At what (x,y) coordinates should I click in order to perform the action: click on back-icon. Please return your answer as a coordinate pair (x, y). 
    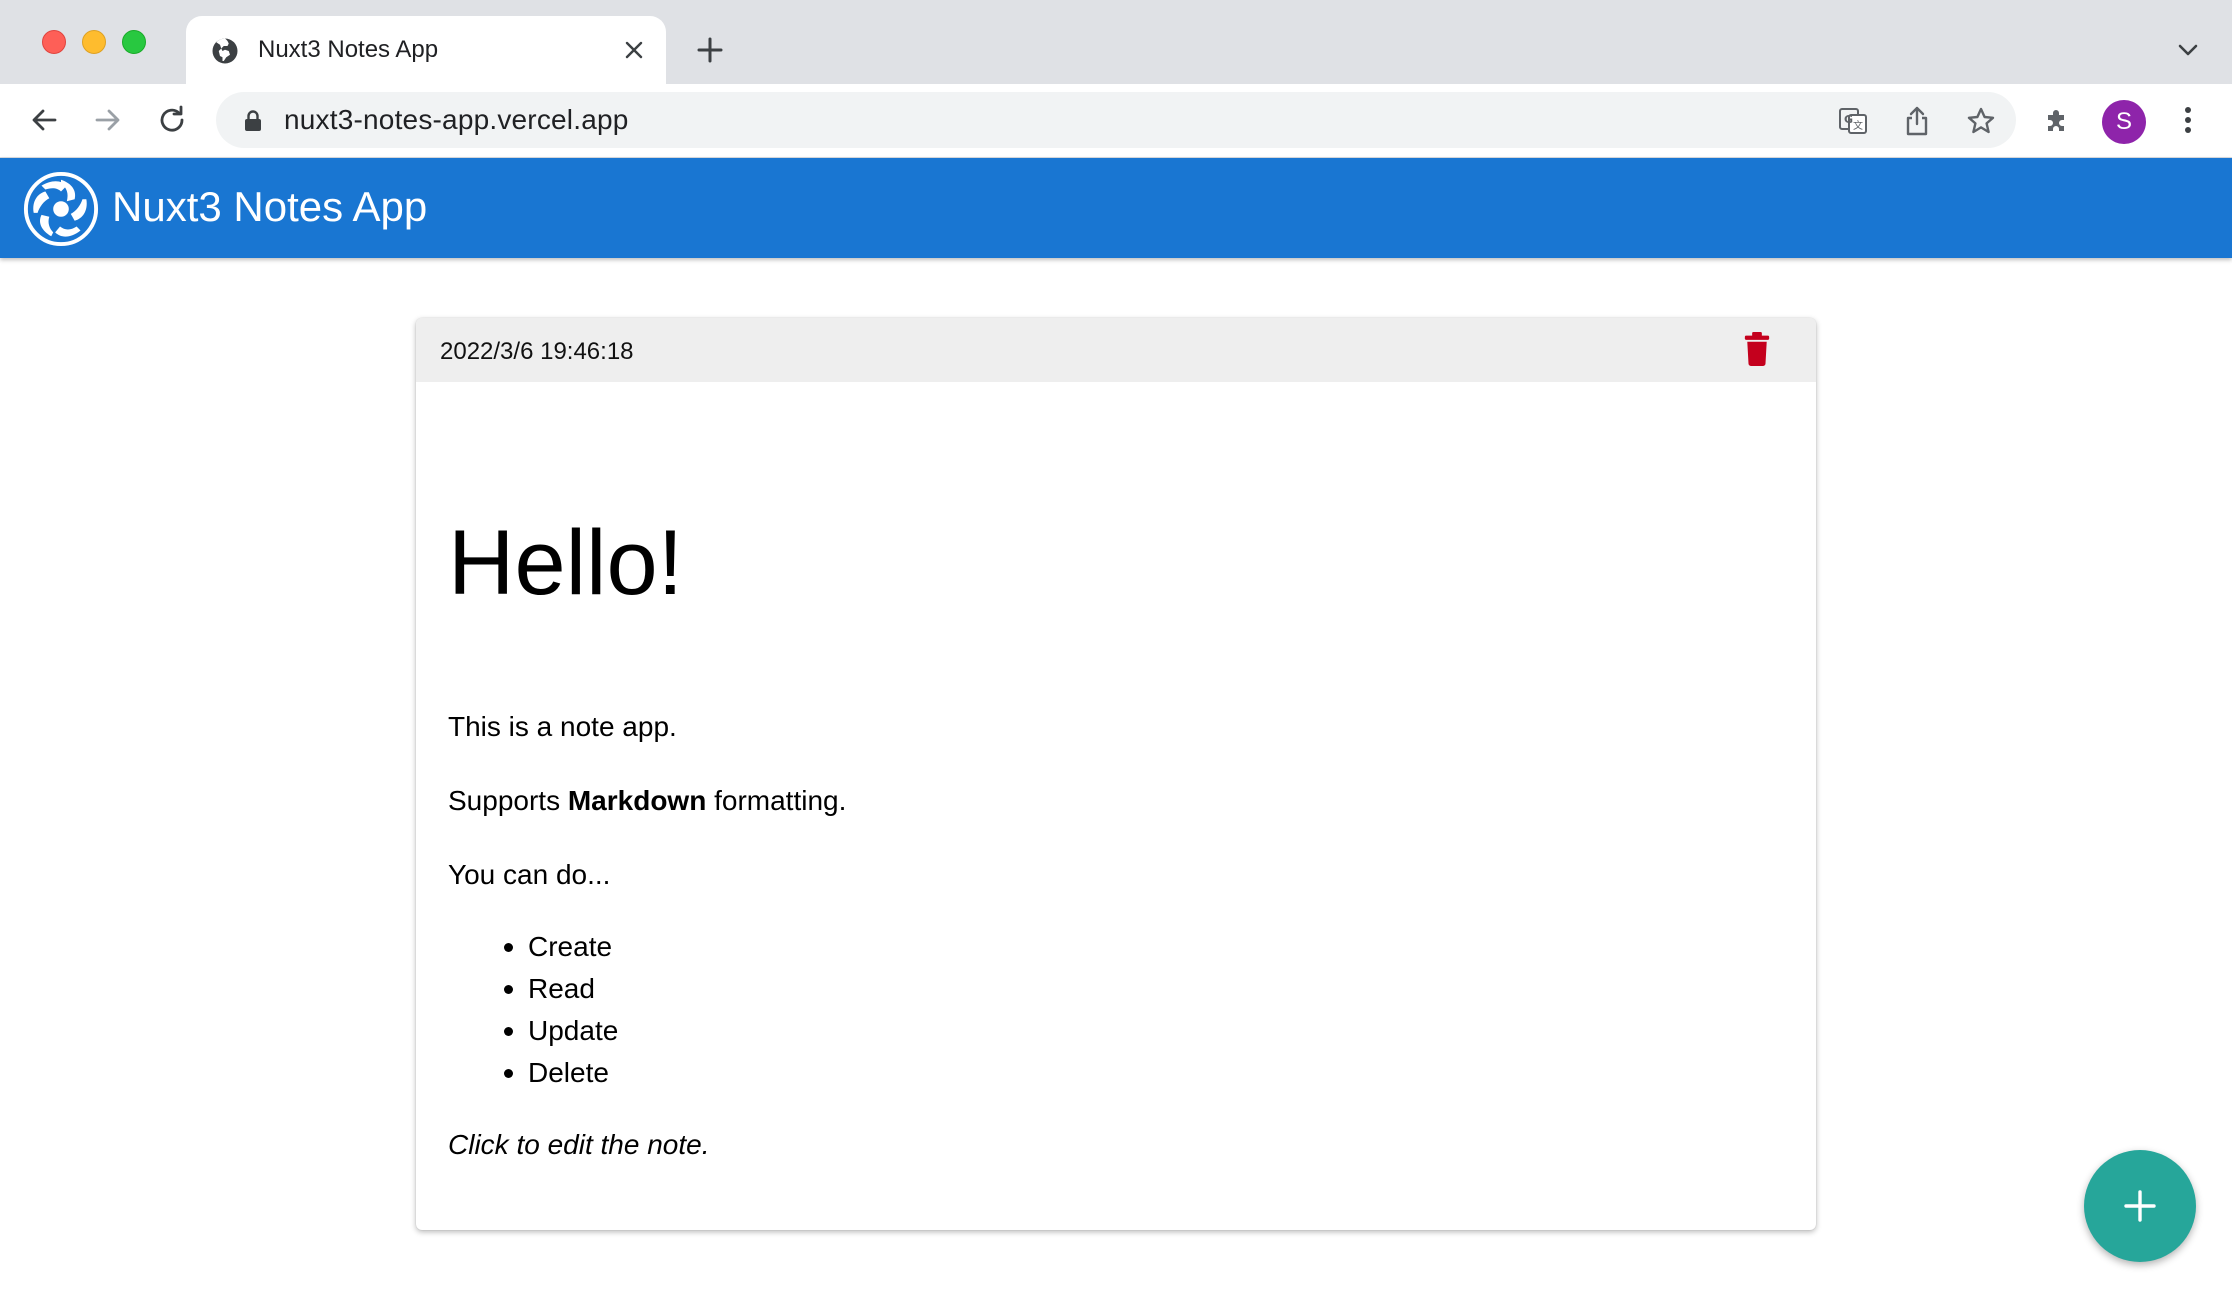
    Looking at the image, I should click on (44, 120).